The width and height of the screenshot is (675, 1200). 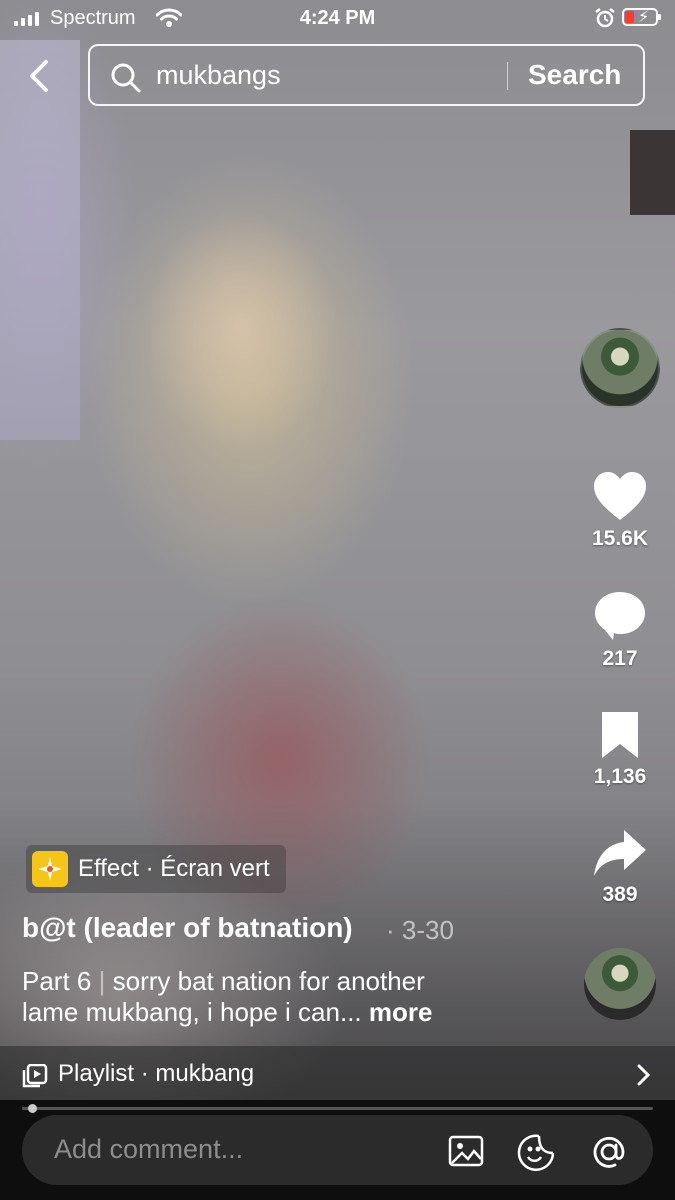 What do you see at coordinates (156, 1073) in the screenshot?
I see `playlist-label: Playlist · mukbang` at bounding box center [156, 1073].